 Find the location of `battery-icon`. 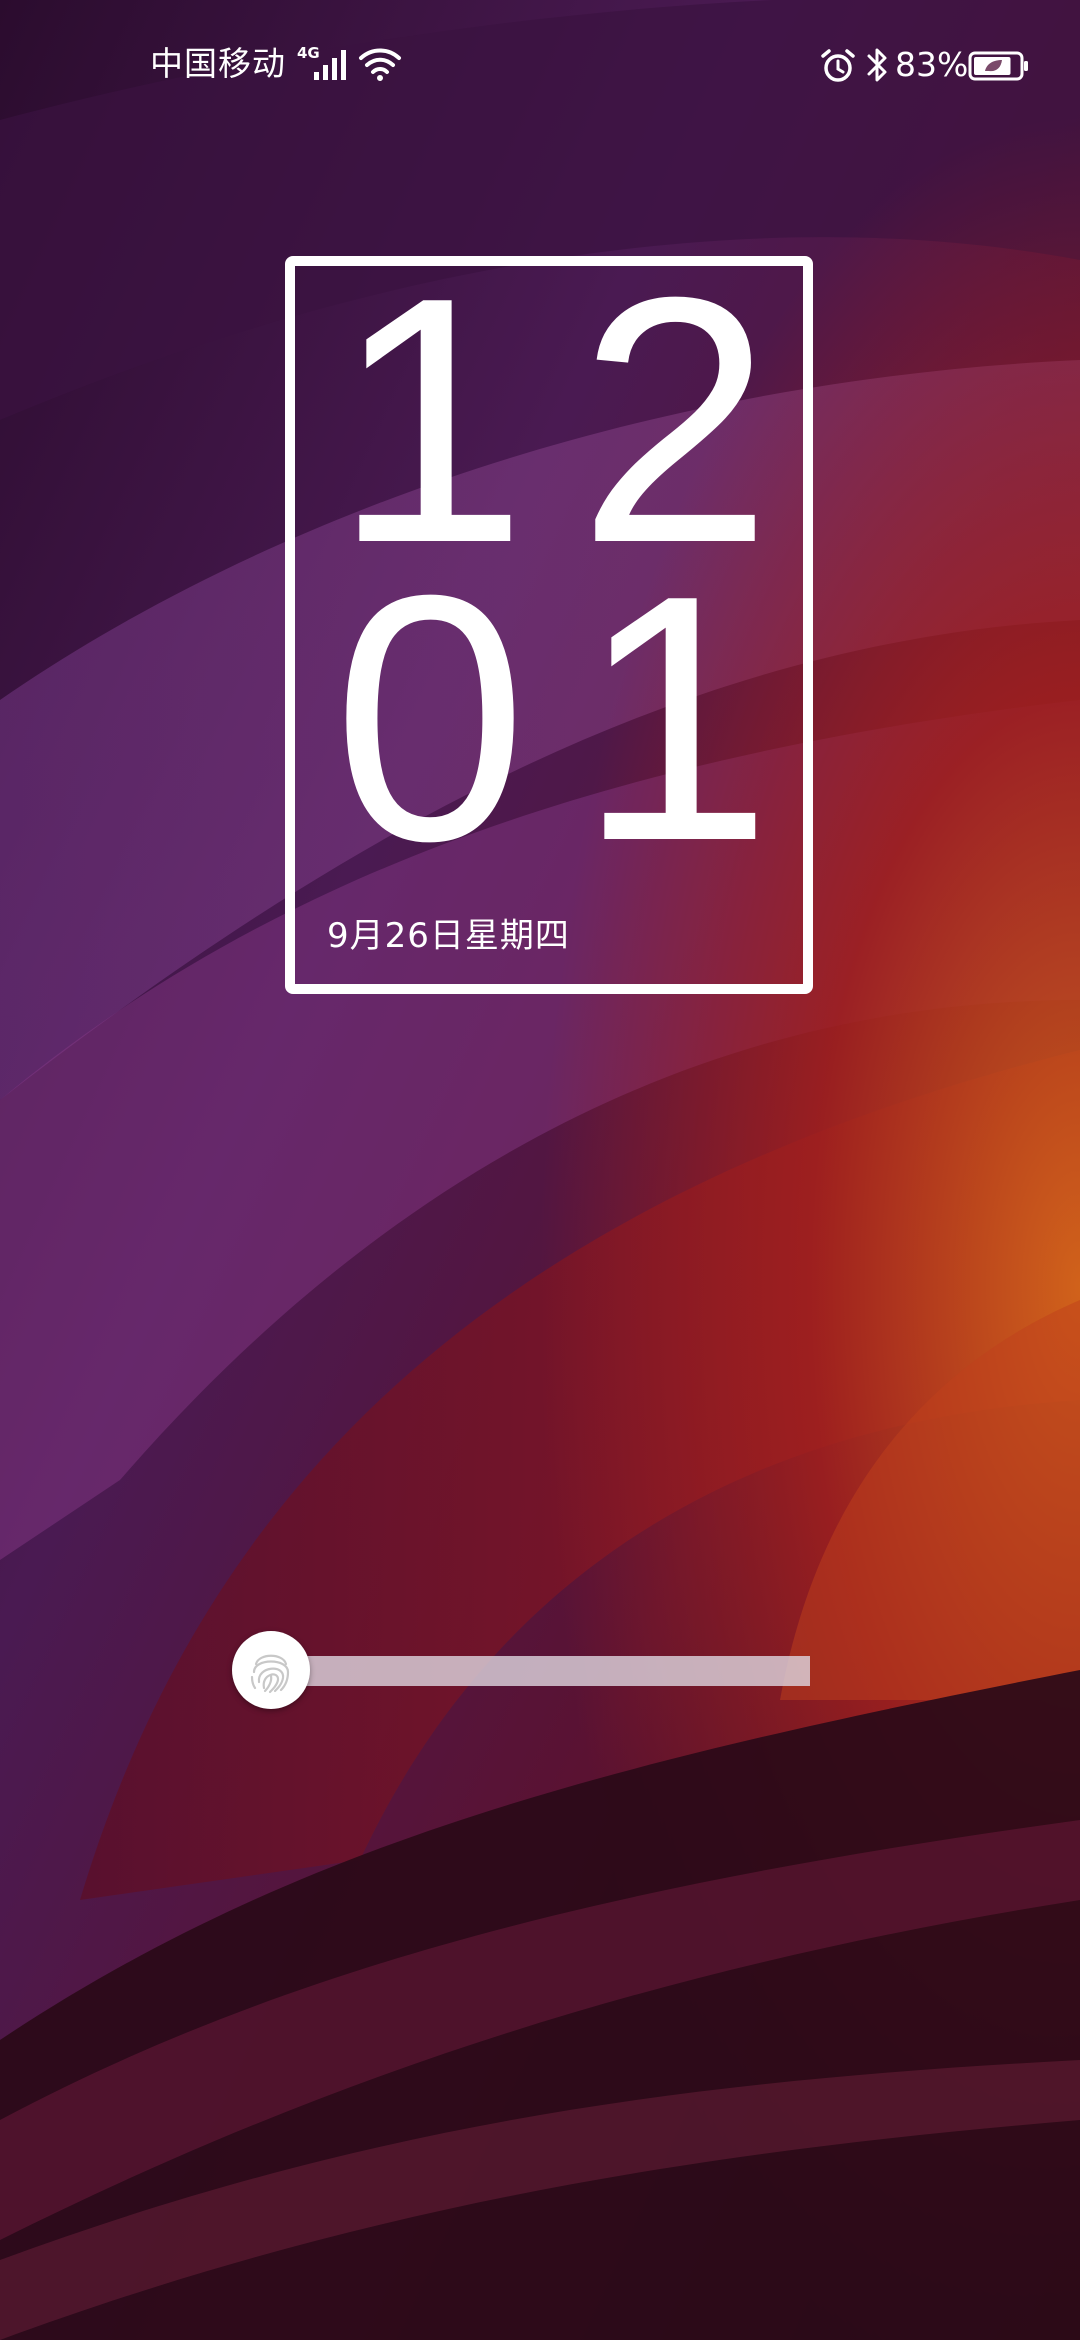

battery-icon is located at coordinates (999, 68).